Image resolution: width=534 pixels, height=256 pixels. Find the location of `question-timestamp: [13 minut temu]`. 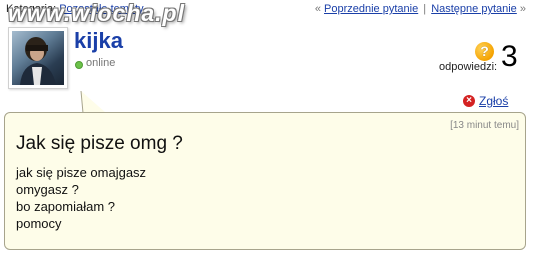

question-timestamp: [13 minut temu] is located at coordinates (484, 125).